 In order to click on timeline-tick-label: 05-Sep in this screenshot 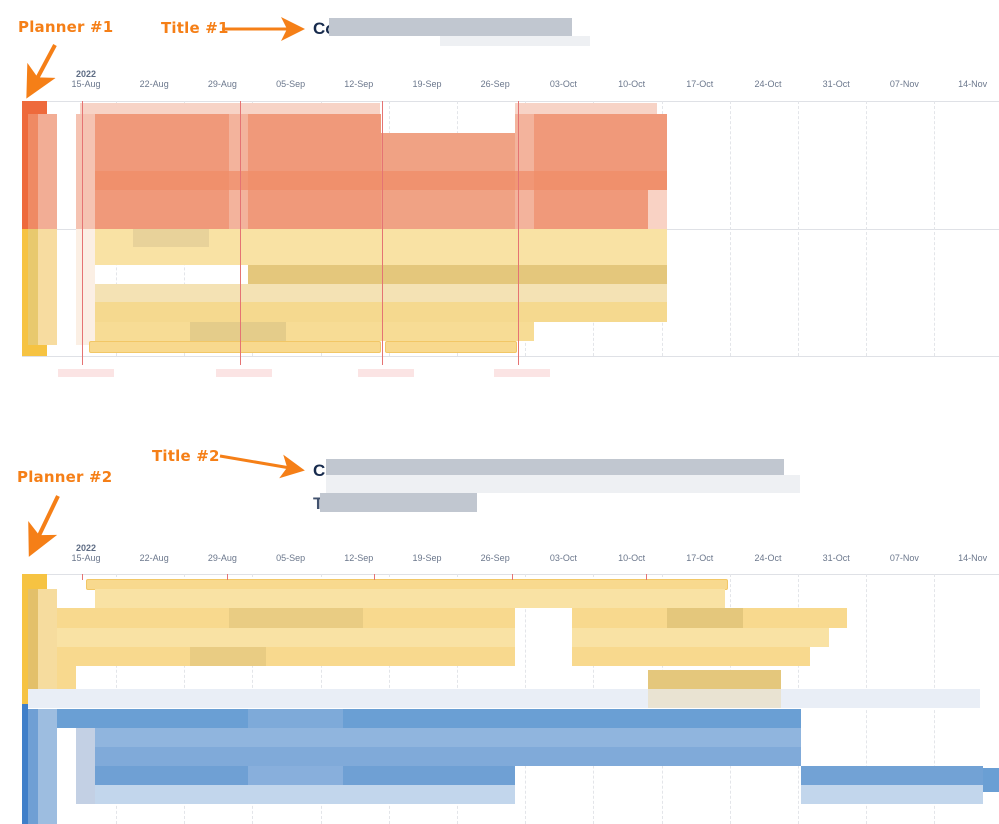, I will do `click(291, 558)`.